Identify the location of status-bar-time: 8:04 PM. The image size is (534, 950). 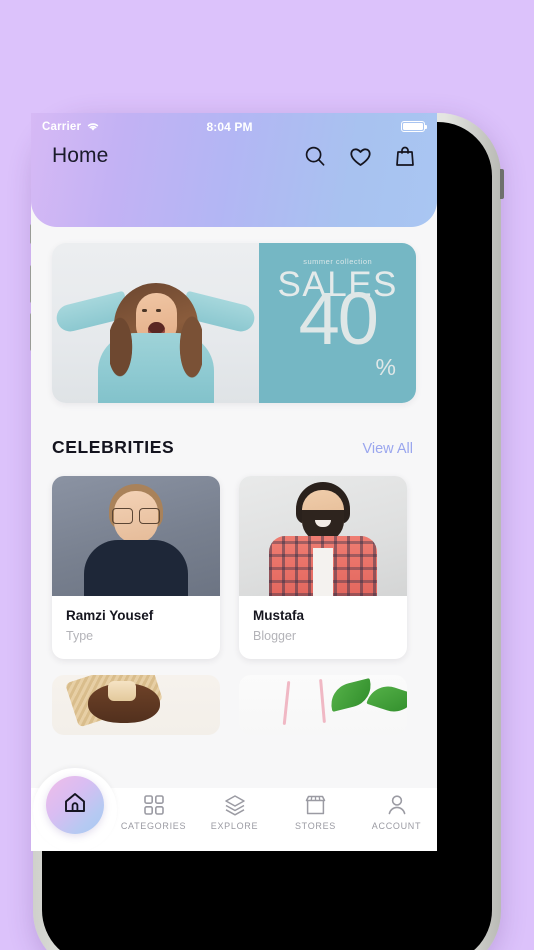
(229, 126).